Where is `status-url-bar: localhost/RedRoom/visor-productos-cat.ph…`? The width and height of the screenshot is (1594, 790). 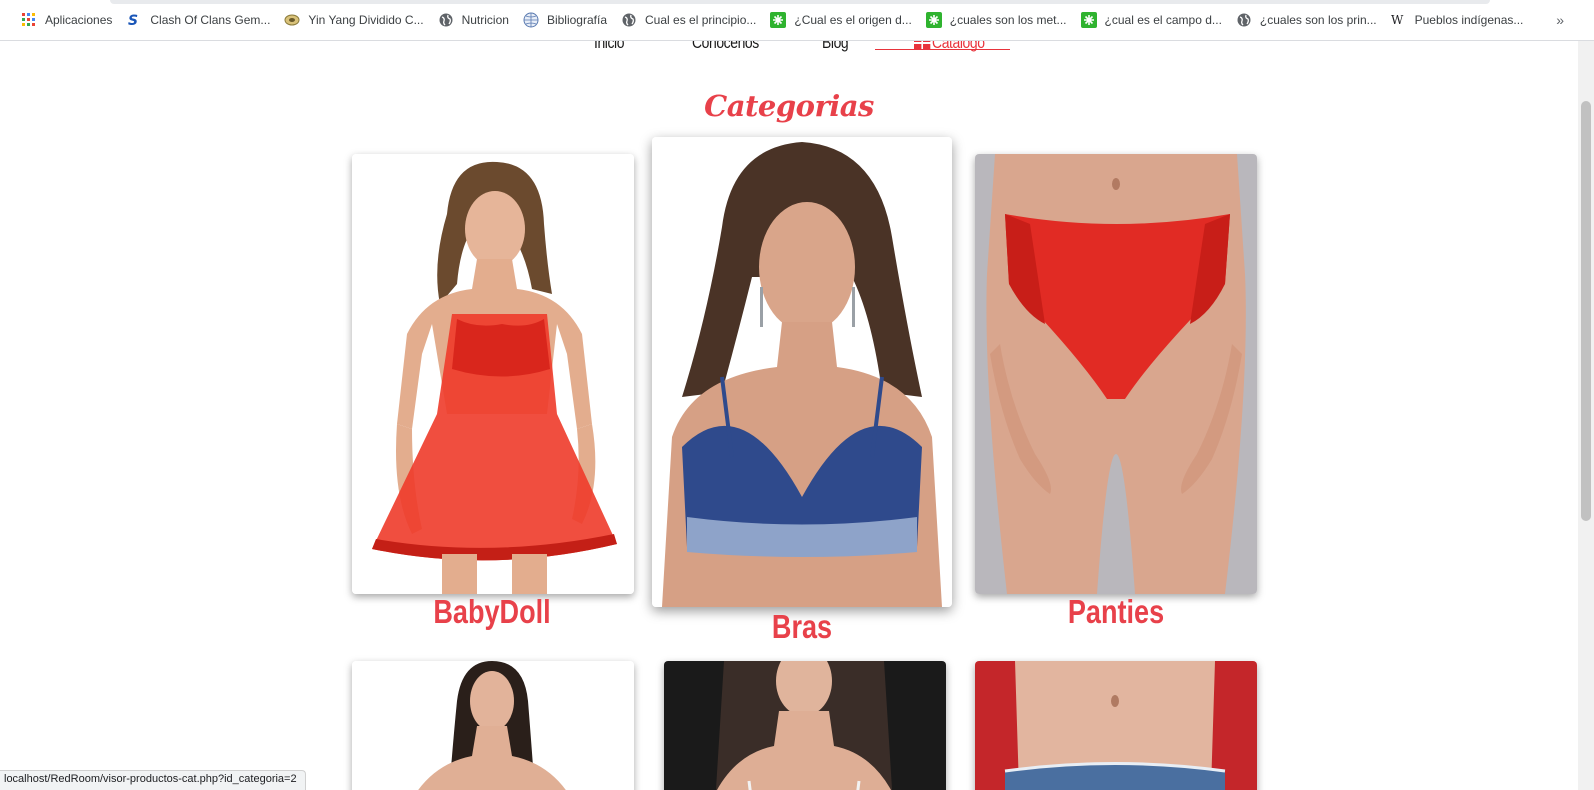
status-url-bar: localhost/RedRoom/visor-productos-cat.ph… is located at coordinates (153, 780).